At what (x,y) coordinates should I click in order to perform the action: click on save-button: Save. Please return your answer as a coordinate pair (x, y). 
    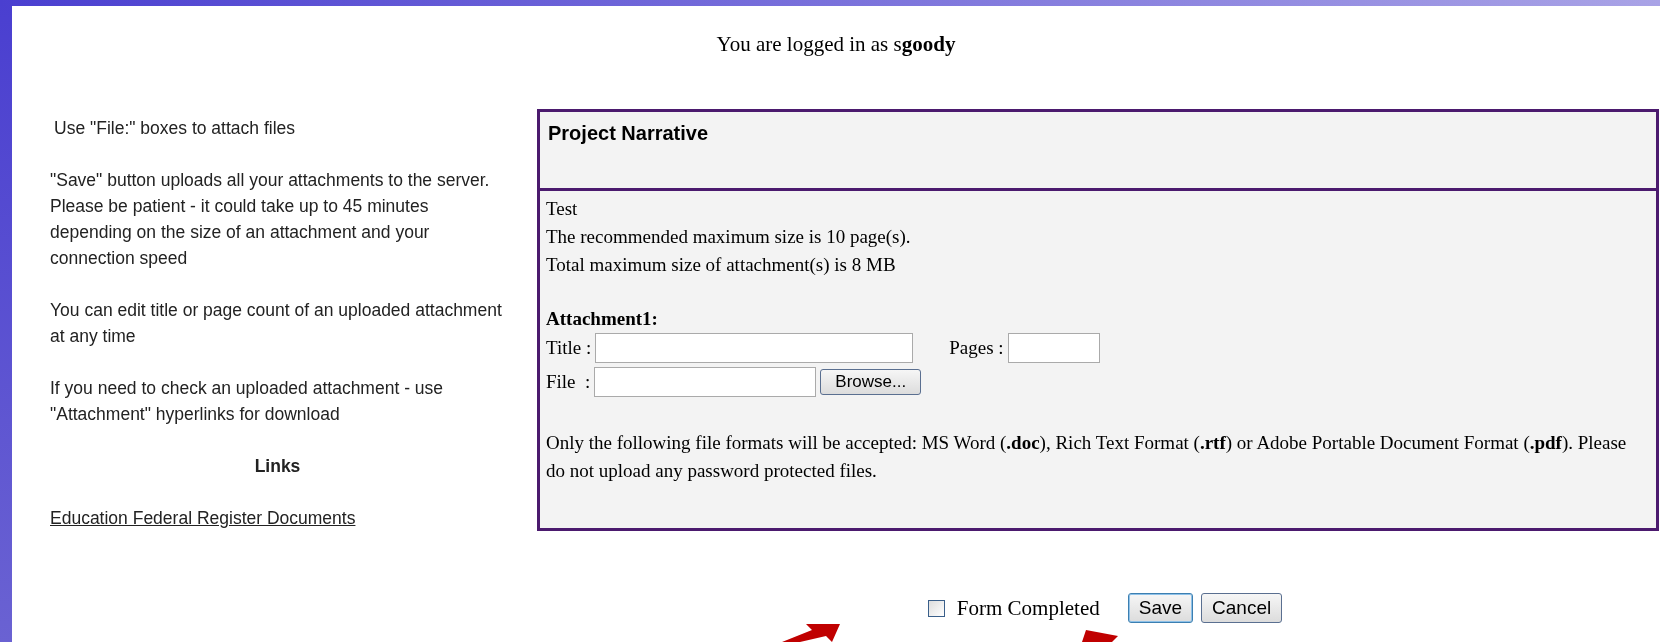
    Looking at the image, I should click on (1160, 608).